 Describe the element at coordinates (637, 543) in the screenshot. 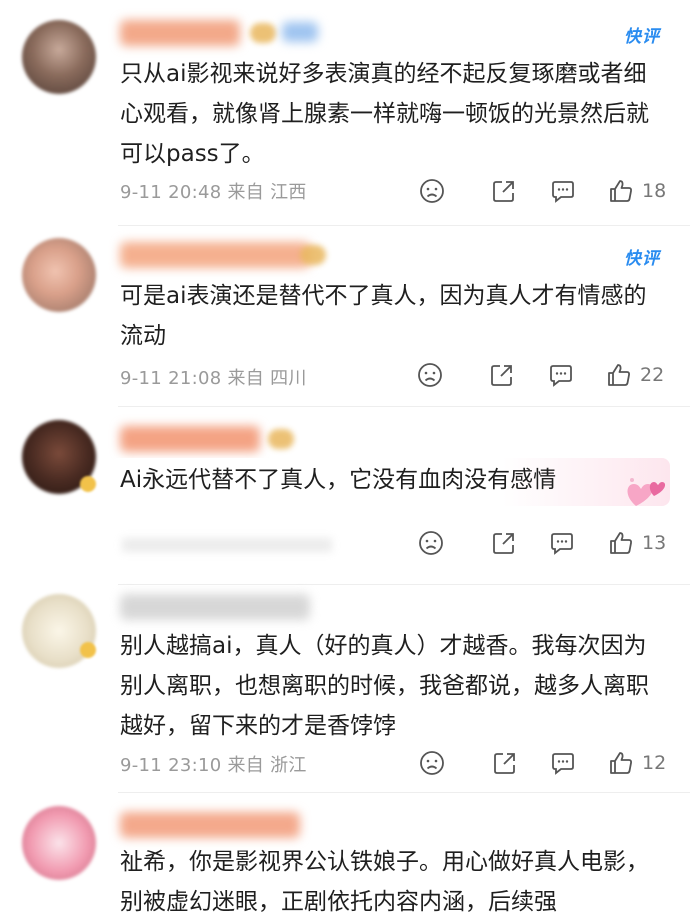

I see `like-button: 13` at that location.